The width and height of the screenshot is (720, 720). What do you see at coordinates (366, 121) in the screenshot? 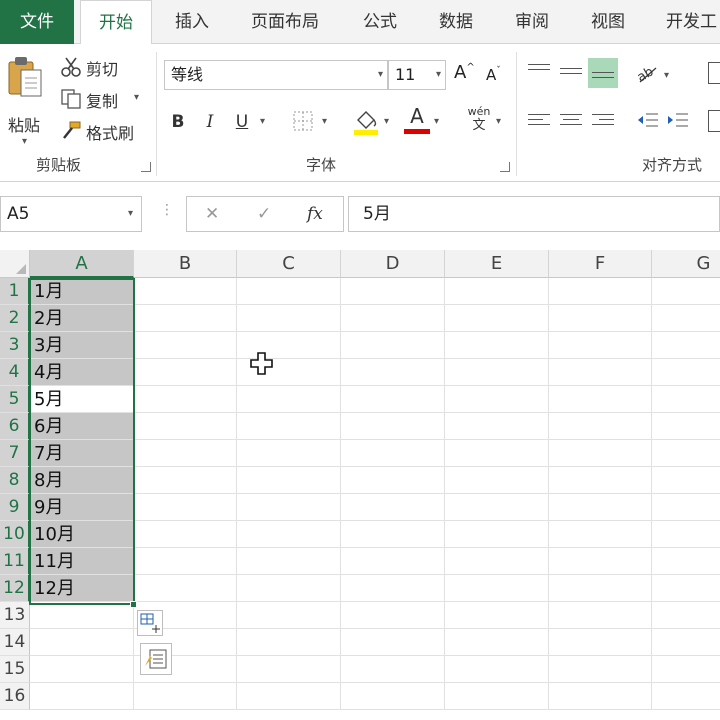
I see `fill-color-button` at bounding box center [366, 121].